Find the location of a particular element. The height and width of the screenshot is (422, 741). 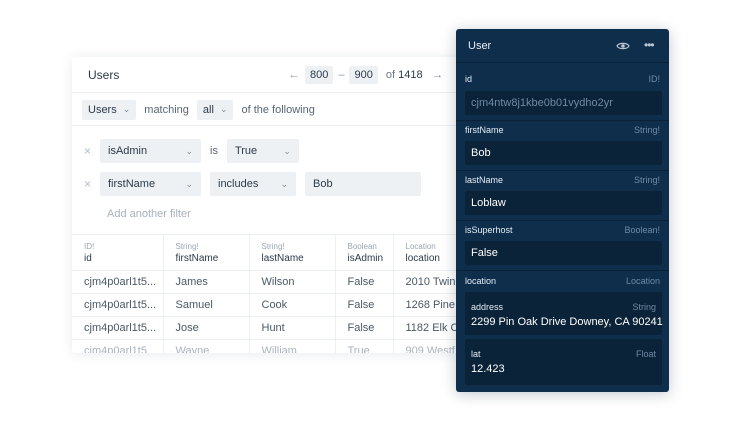

cell-isadmin: True is located at coordinates (364, 346).